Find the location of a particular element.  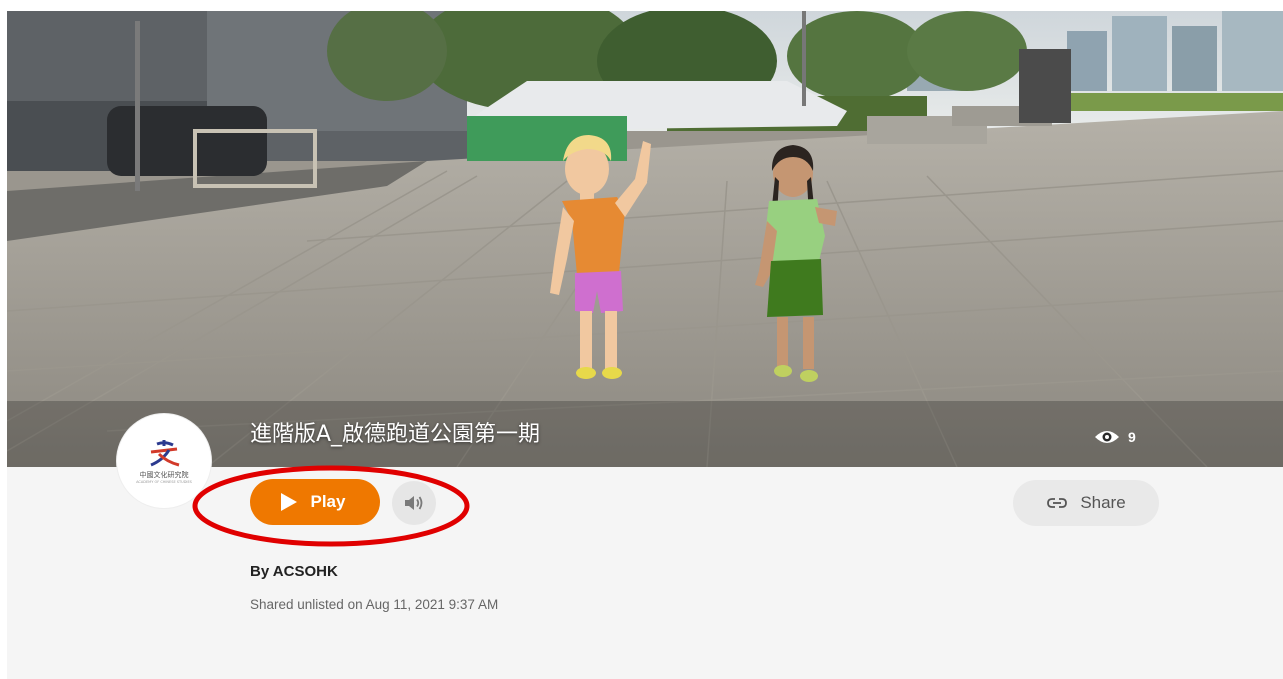

play-button: Play is located at coordinates (315, 502).